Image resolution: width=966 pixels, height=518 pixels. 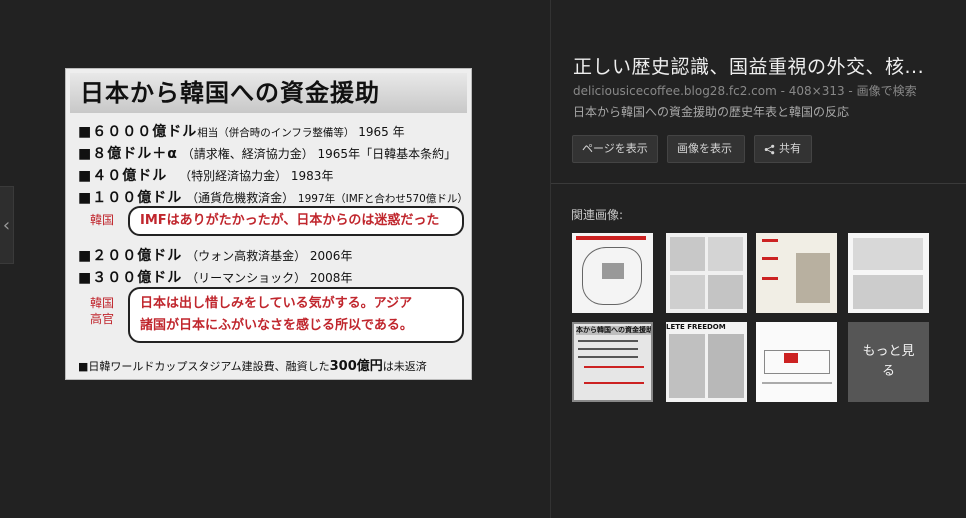 I want to click on row-amount: ■１００億ドル, so click(x=130, y=198).